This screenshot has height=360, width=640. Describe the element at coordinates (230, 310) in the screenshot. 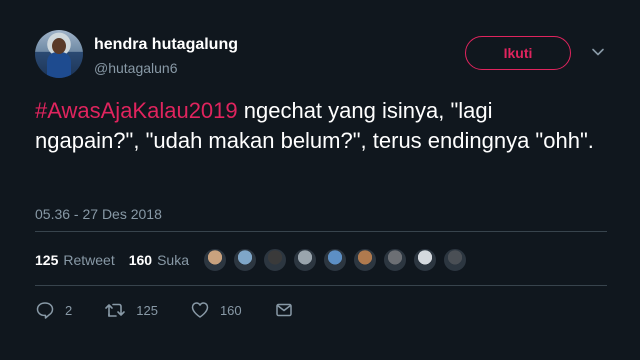

I see `like-action-count: 160` at that location.